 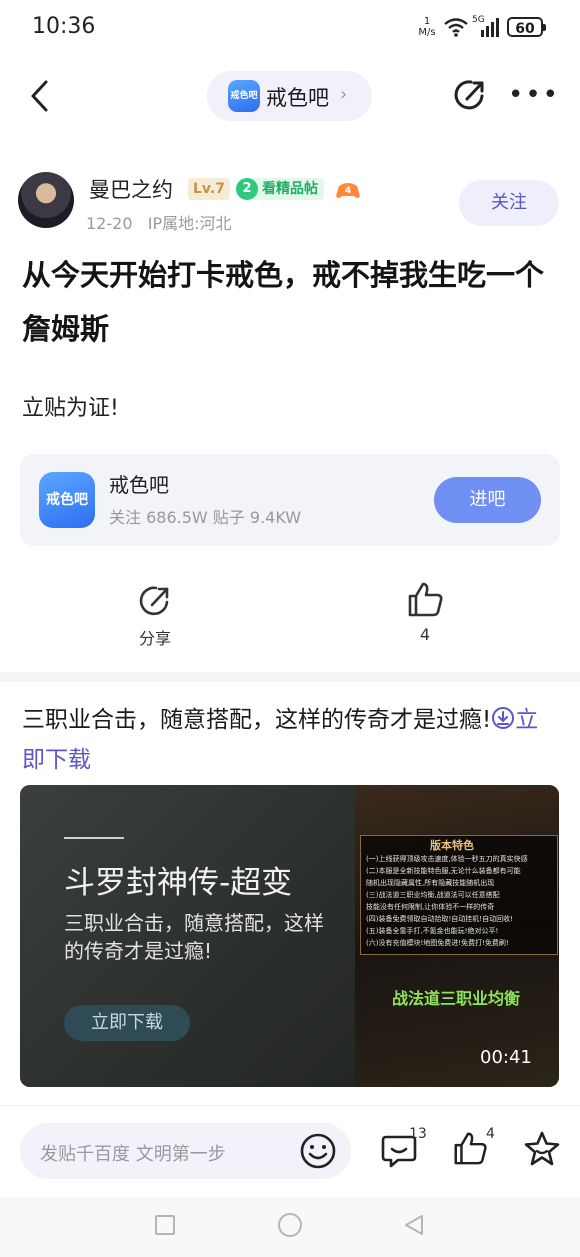 I want to click on home-icon, so click(x=290, y=1225).